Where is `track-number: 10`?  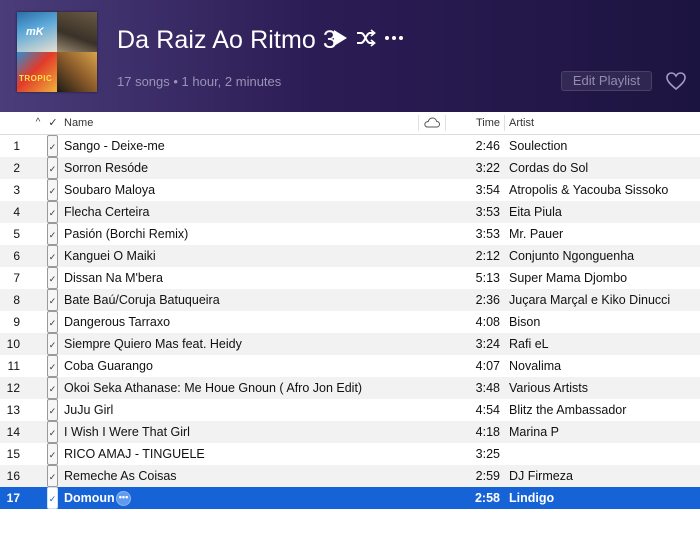
track-number: 10 is located at coordinates (13, 344).